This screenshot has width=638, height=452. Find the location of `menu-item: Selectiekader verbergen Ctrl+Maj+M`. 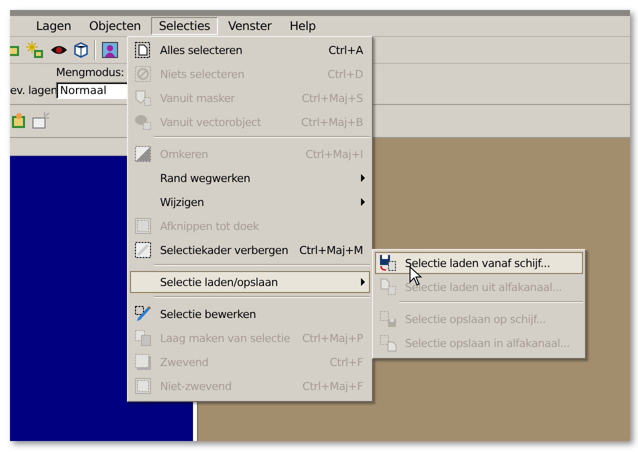

menu-item: Selectiekader verbergen Ctrl+Maj+M is located at coordinates (250, 250).